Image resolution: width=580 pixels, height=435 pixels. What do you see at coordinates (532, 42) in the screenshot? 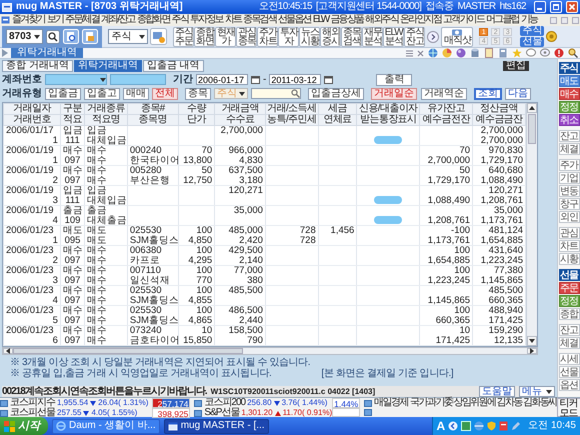
I see `quick-button: 선물` at bounding box center [532, 42].